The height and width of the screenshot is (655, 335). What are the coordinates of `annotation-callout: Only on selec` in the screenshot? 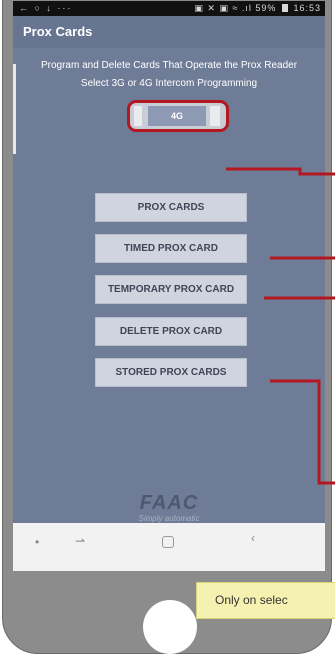 It's located at (265, 600).